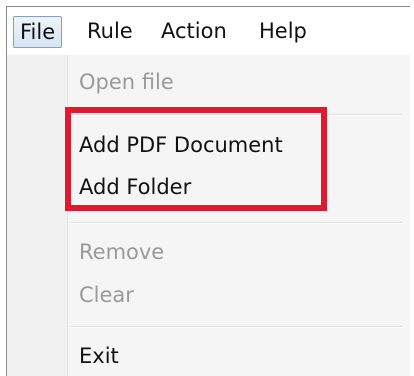  I want to click on menu-item-exit: Exit, so click(99, 356).